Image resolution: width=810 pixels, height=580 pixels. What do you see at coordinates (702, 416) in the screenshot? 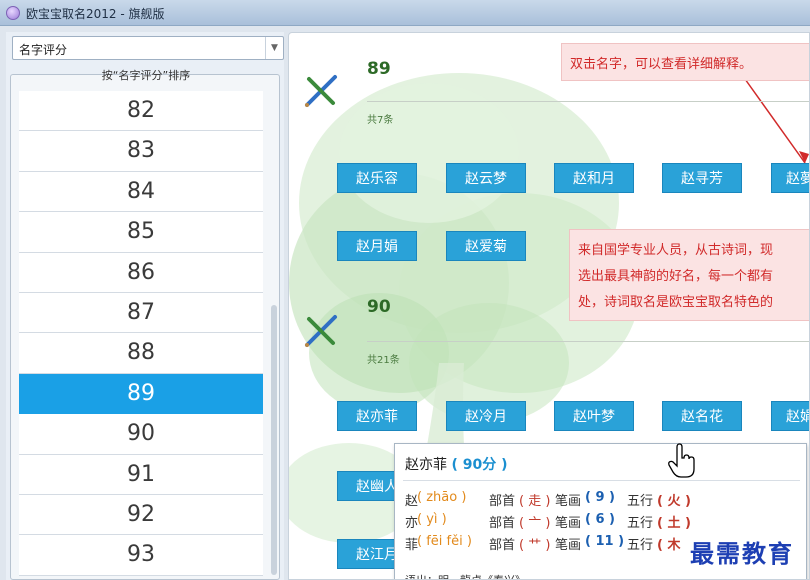
I see `name-button: 赵名花` at bounding box center [702, 416].